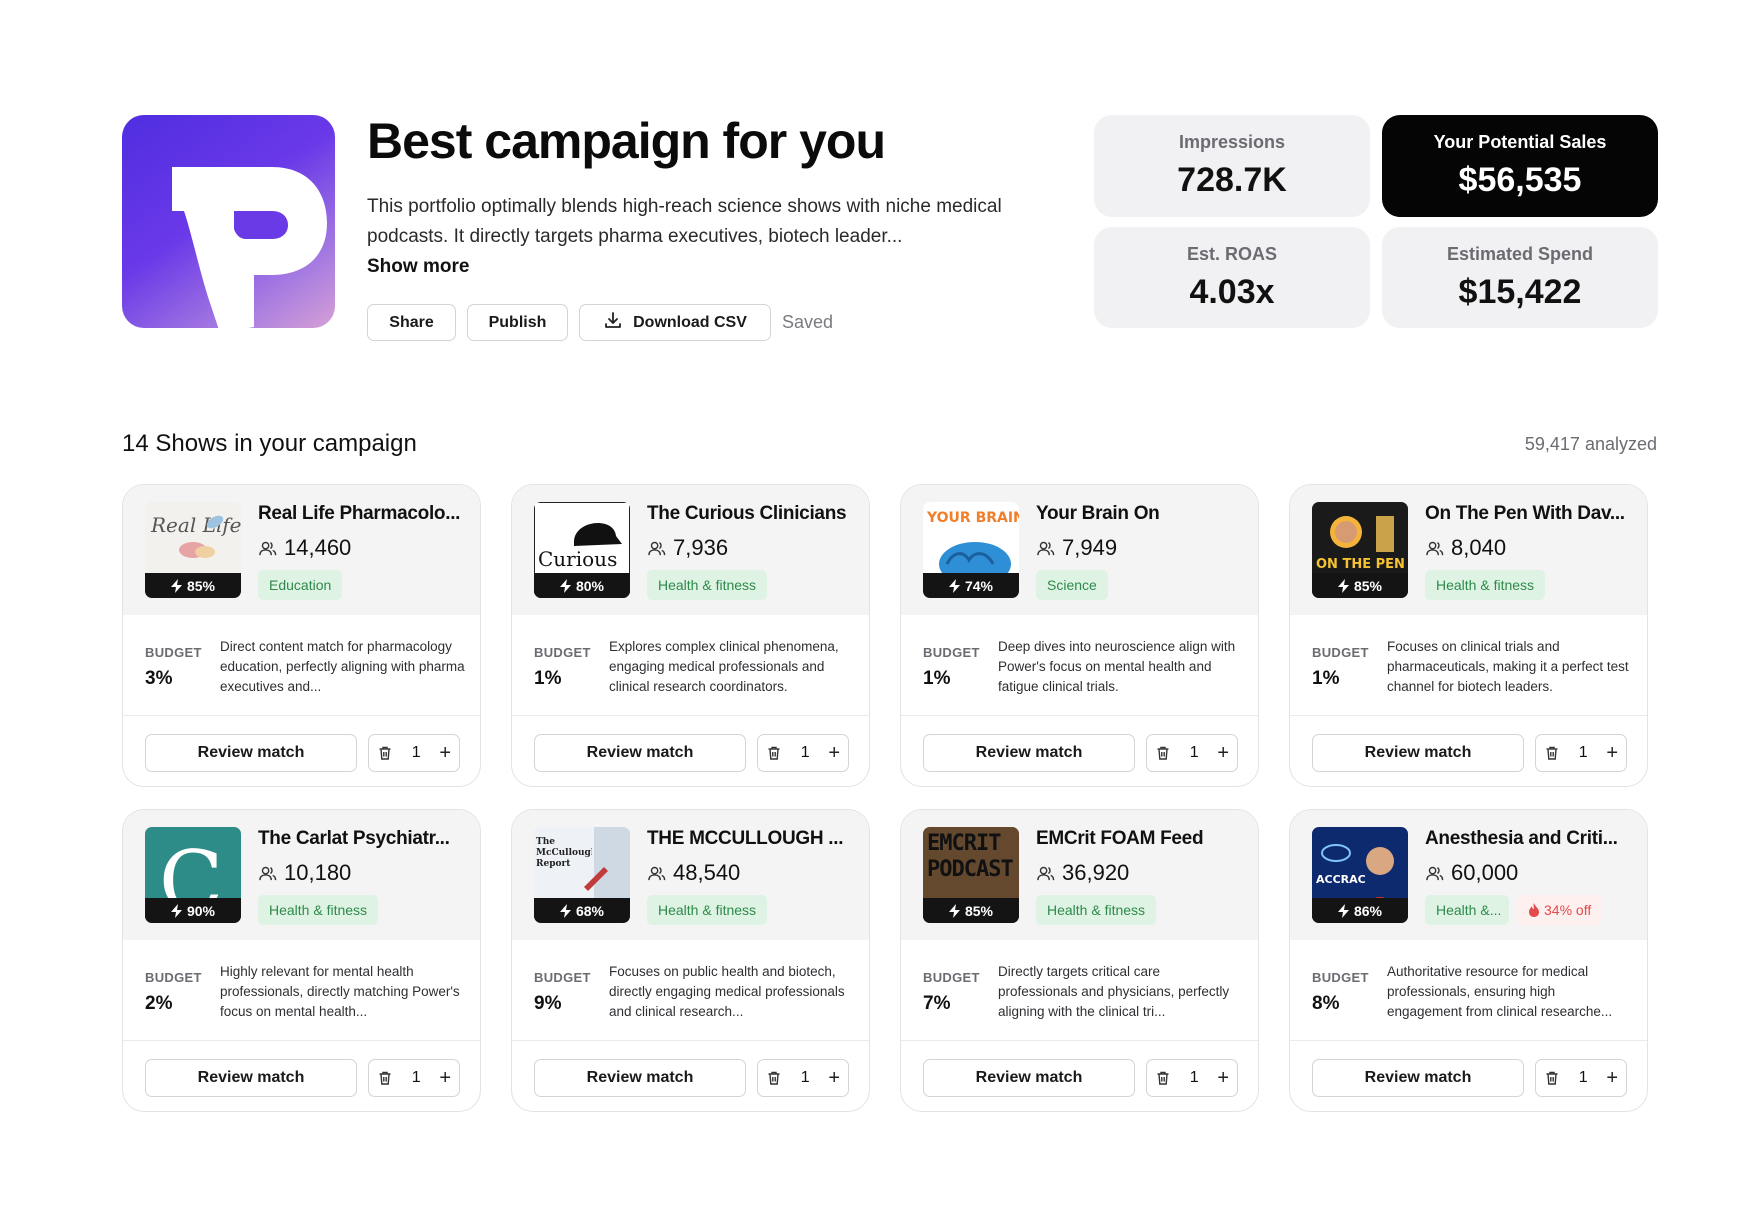  What do you see at coordinates (613, 322) in the screenshot?
I see `download-icon` at bounding box center [613, 322].